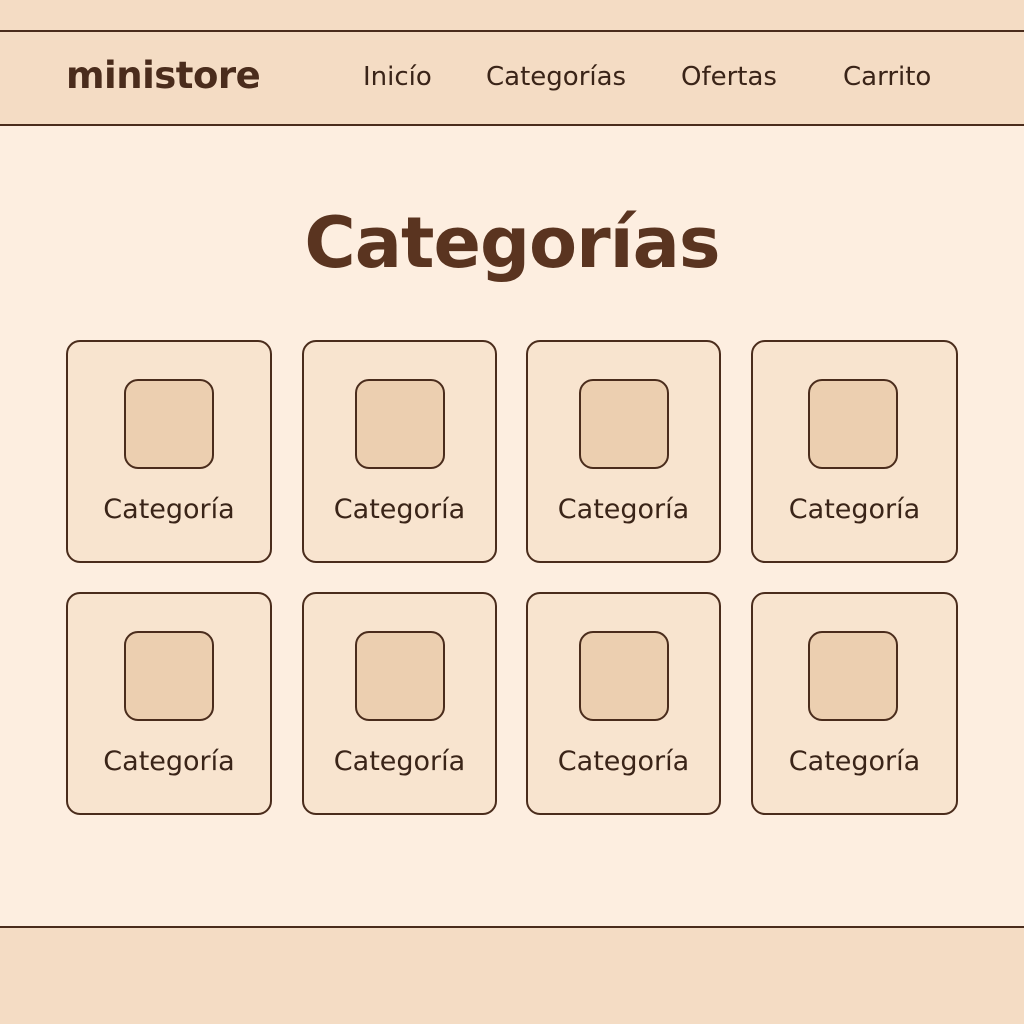 Image resolution: width=1024 pixels, height=1024 pixels. What do you see at coordinates (397, 77) in the screenshot?
I see `nav-link-inicio: Inicío` at bounding box center [397, 77].